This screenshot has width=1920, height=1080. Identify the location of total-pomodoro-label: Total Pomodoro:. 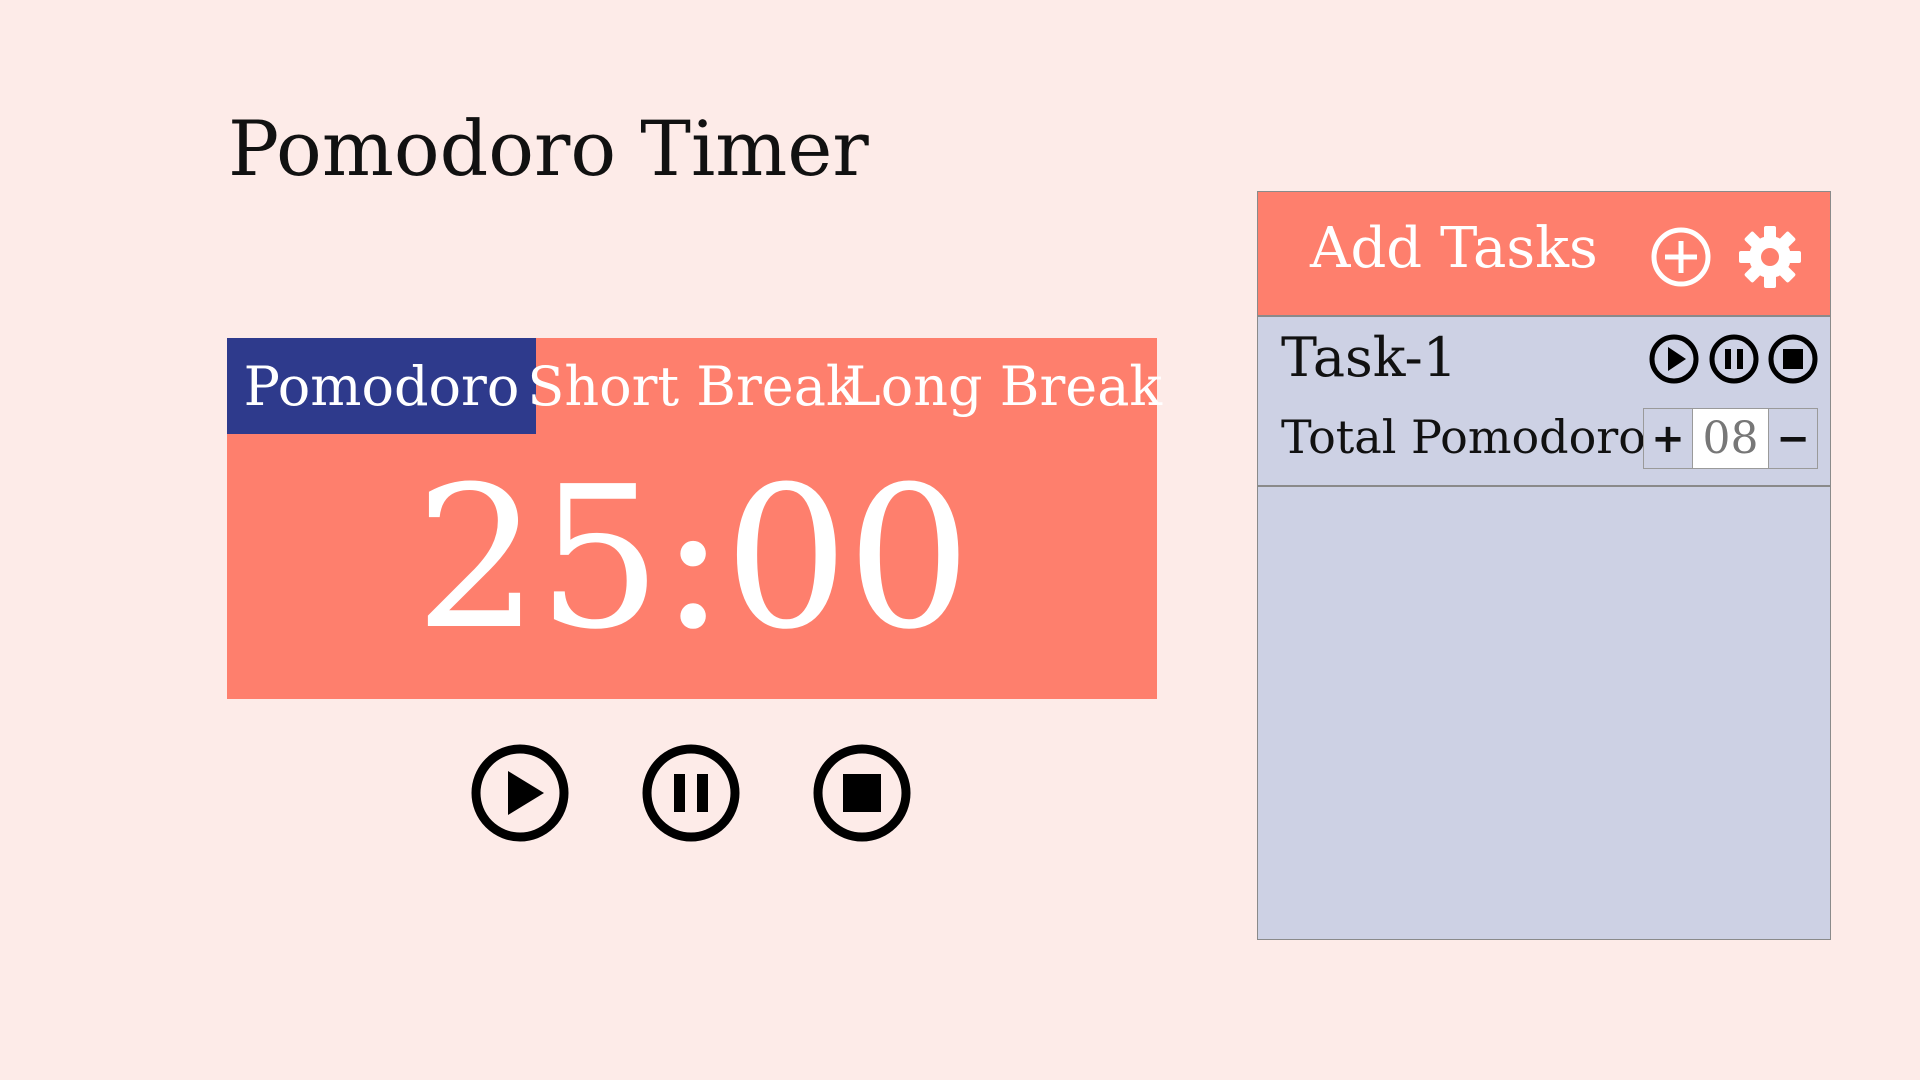
(1471, 437).